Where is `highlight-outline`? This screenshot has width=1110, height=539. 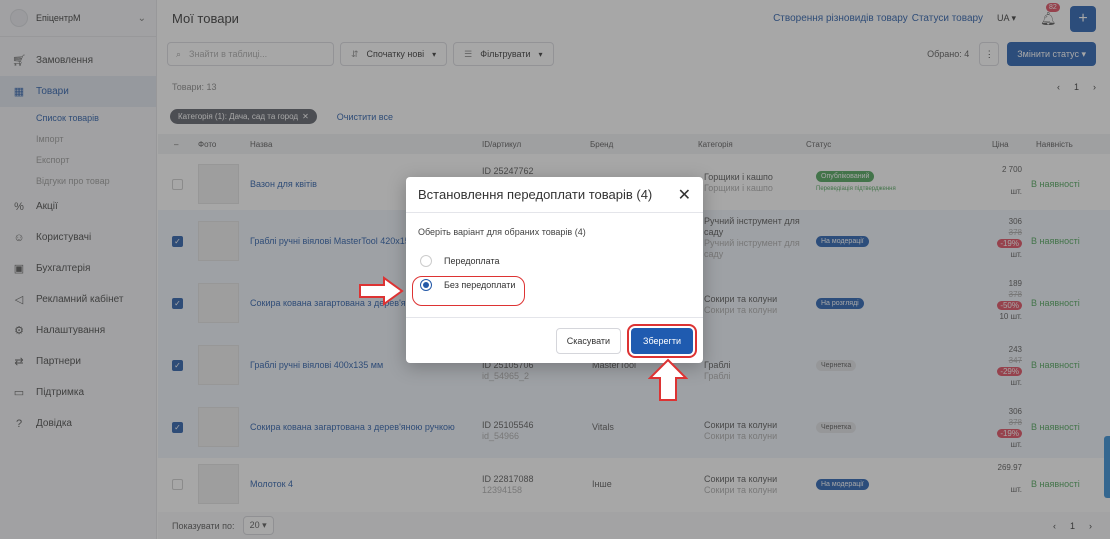
highlight-outline is located at coordinates (468, 291).